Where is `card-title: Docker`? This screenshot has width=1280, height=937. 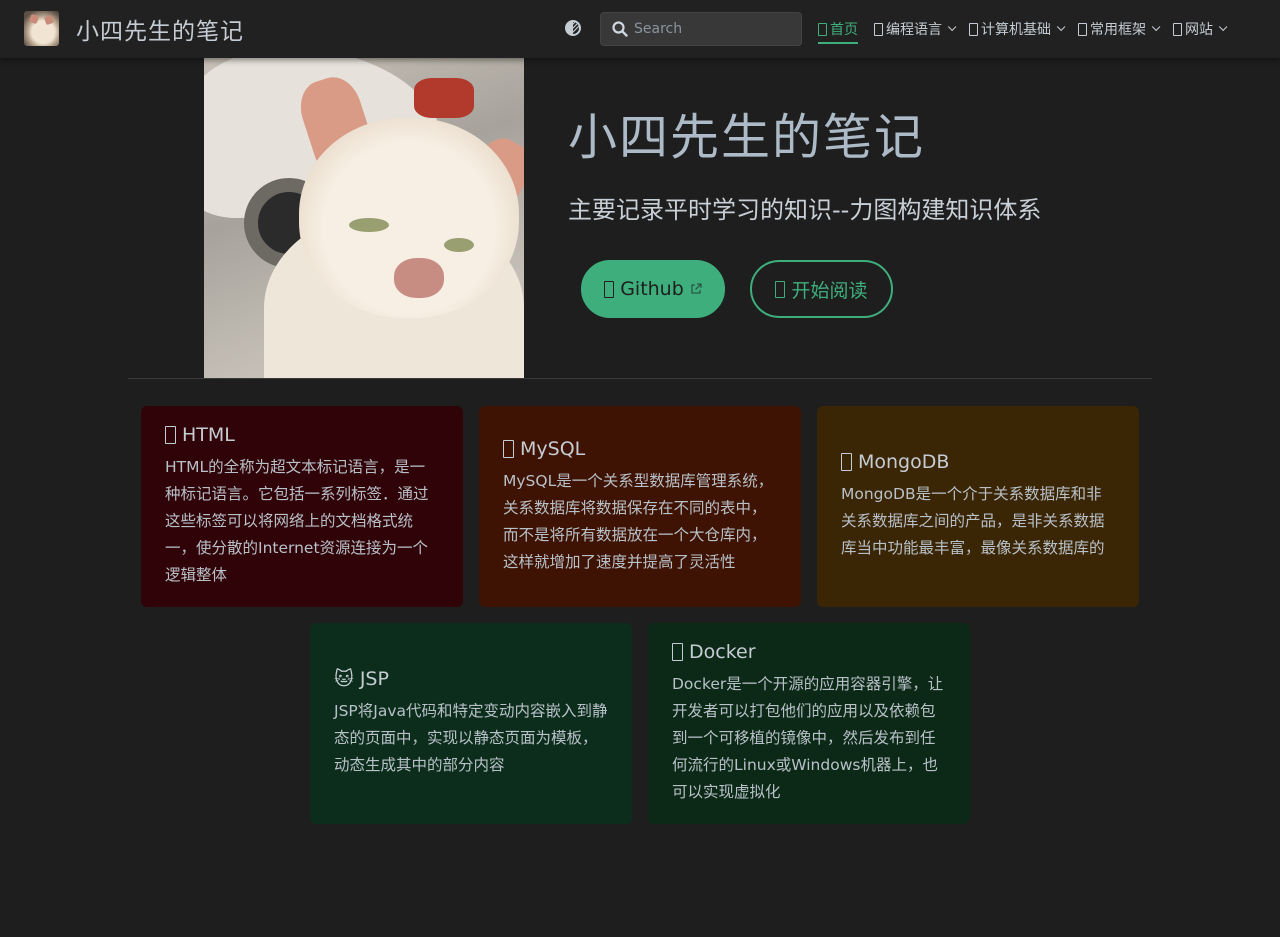 card-title: Docker is located at coordinates (809, 652).